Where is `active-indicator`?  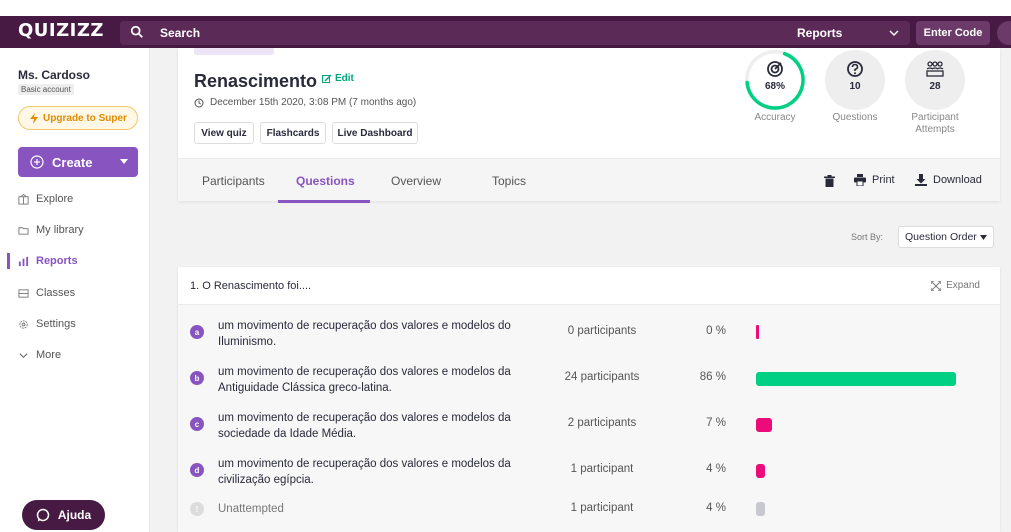 active-indicator is located at coordinates (8, 261).